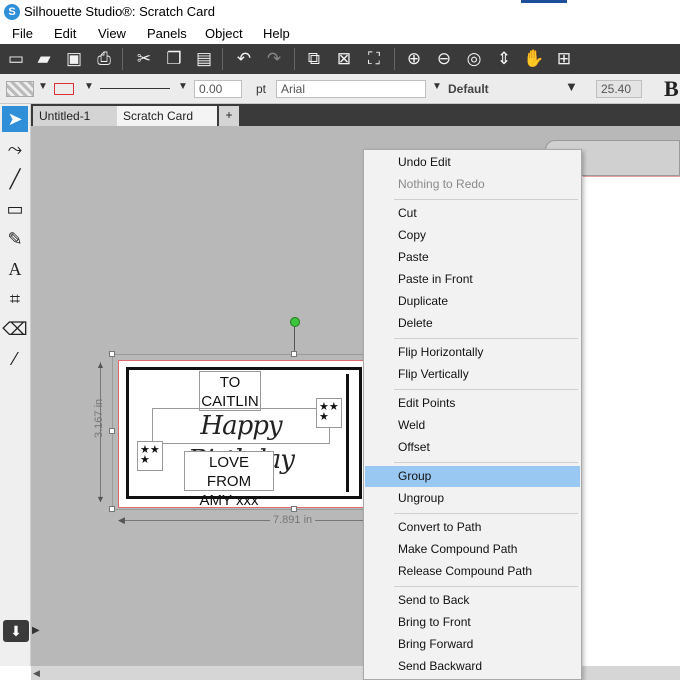 This screenshot has width=680, height=680. What do you see at coordinates (472, 425) in the screenshot?
I see `menu-item-weld: Weld` at bounding box center [472, 425].